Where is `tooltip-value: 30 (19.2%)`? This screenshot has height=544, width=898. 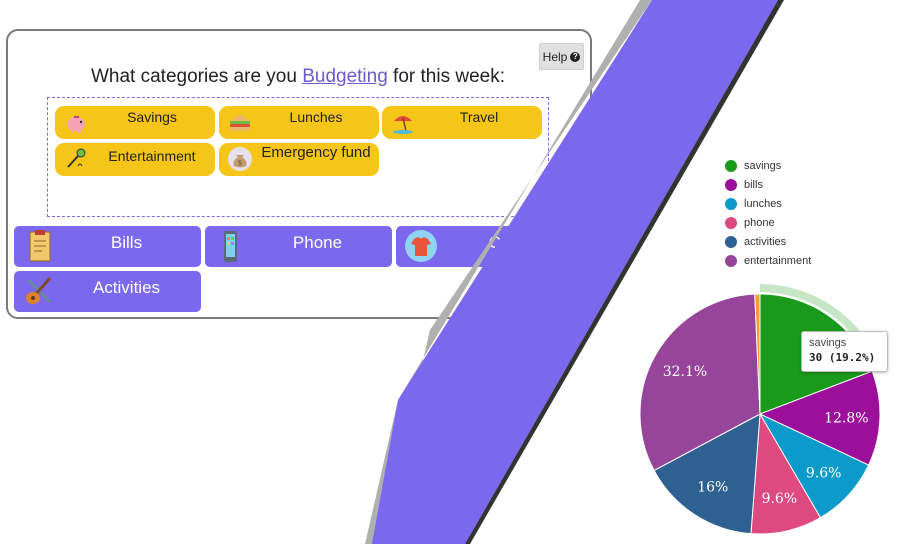
tooltip-value: 30 (19.2%) is located at coordinates (842, 357).